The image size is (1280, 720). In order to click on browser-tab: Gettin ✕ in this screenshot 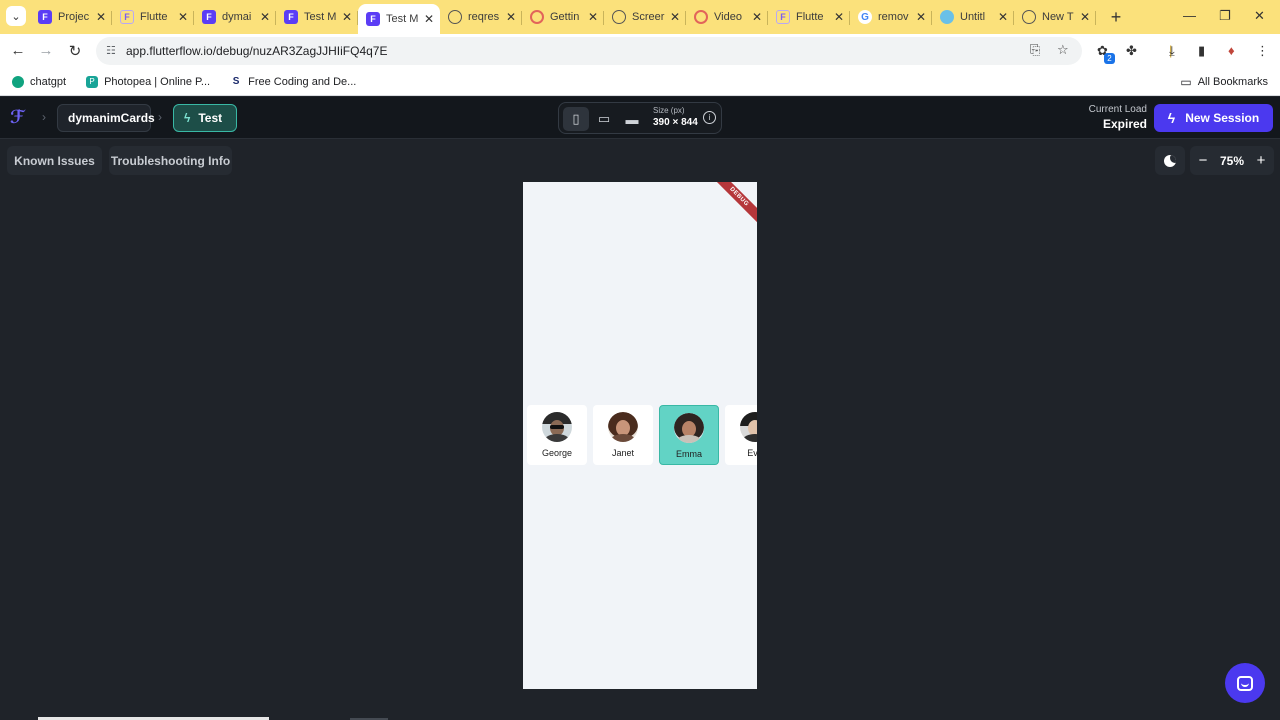, I will do `click(563, 17)`.